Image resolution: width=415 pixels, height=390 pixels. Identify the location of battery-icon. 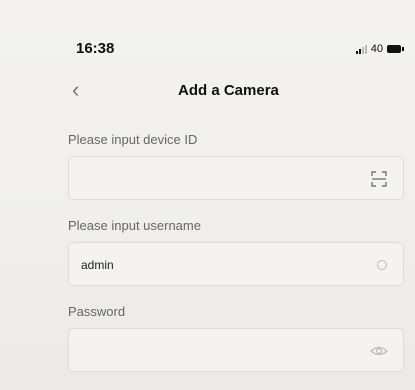
(395, 49).